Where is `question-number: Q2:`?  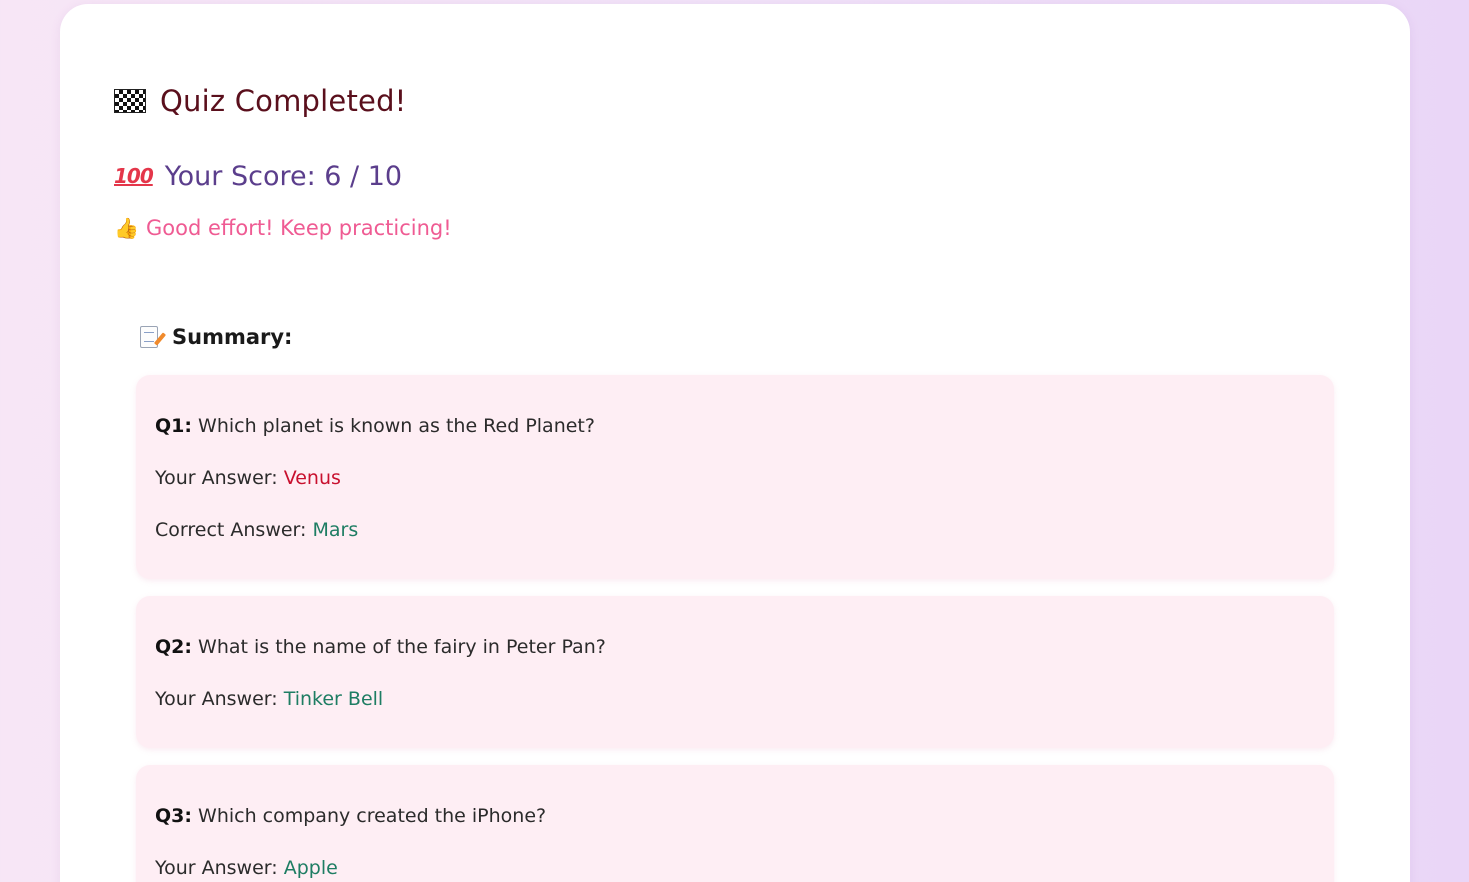 question-number: Q2: is located at coordinates (173, 647).